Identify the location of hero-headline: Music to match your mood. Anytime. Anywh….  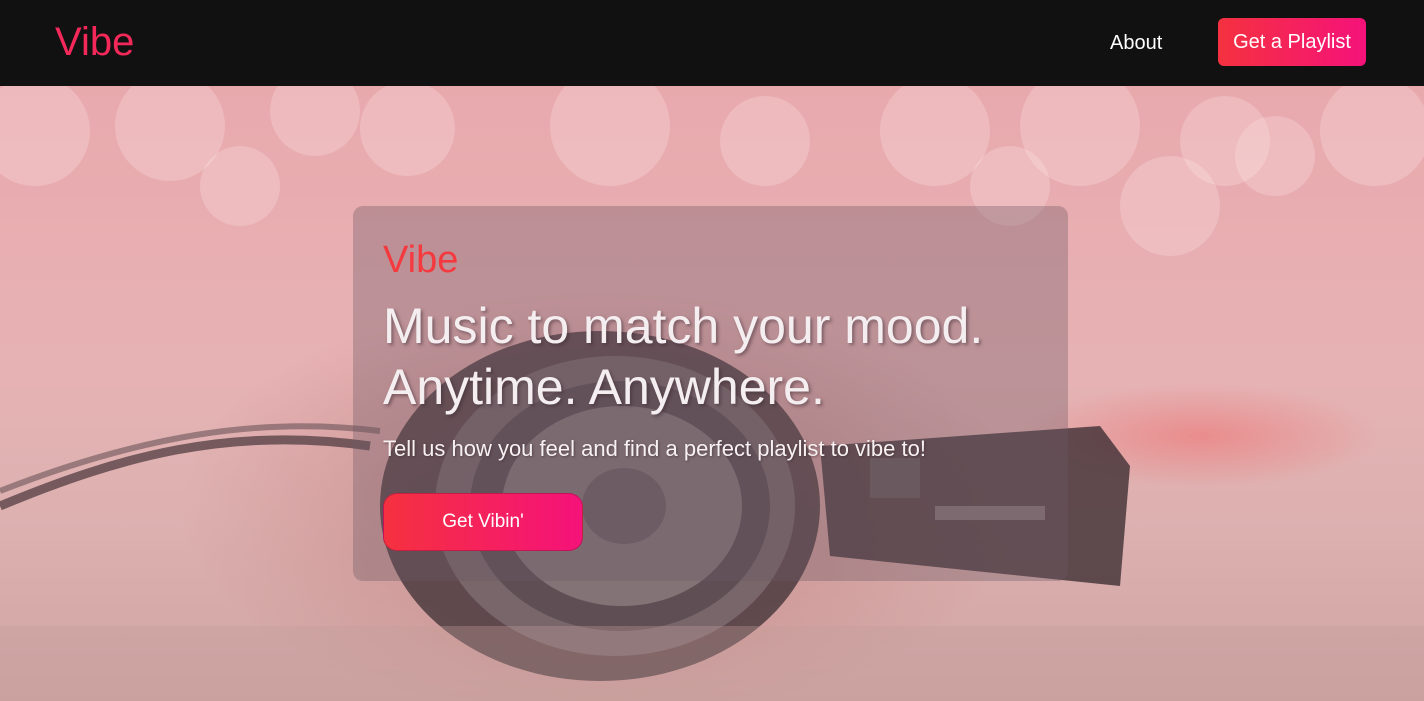
(683, 356).